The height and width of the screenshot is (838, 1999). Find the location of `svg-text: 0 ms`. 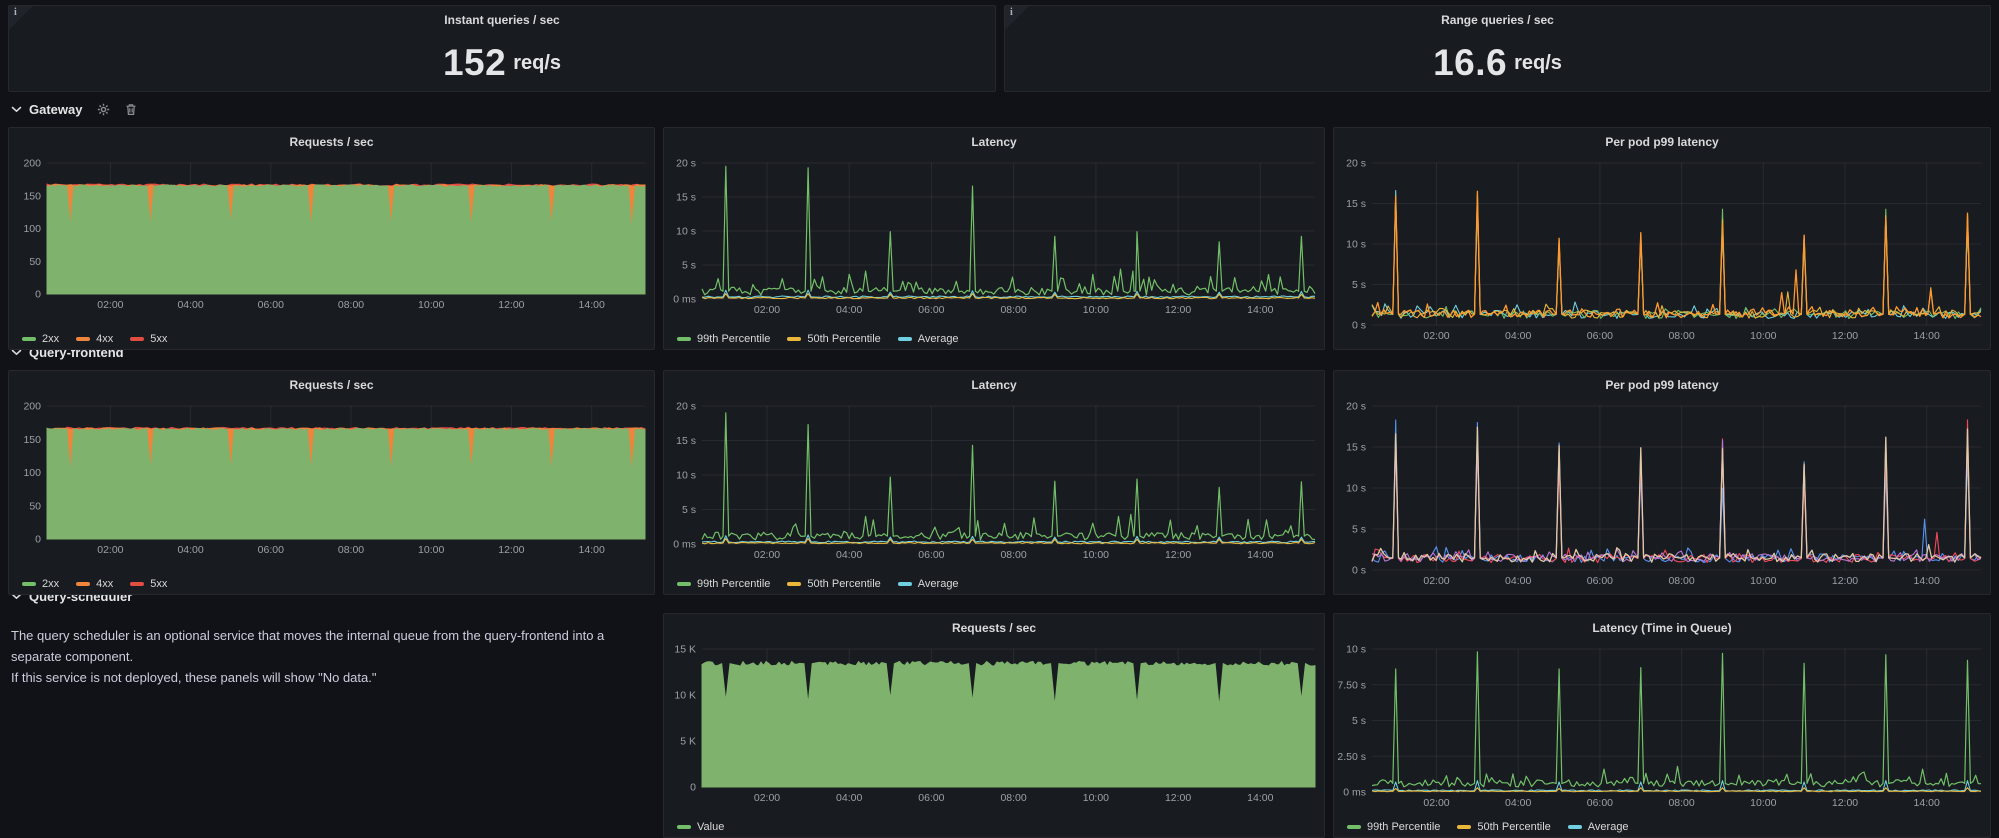

svg-text: 0 ms is located at coordinates (684, 300).